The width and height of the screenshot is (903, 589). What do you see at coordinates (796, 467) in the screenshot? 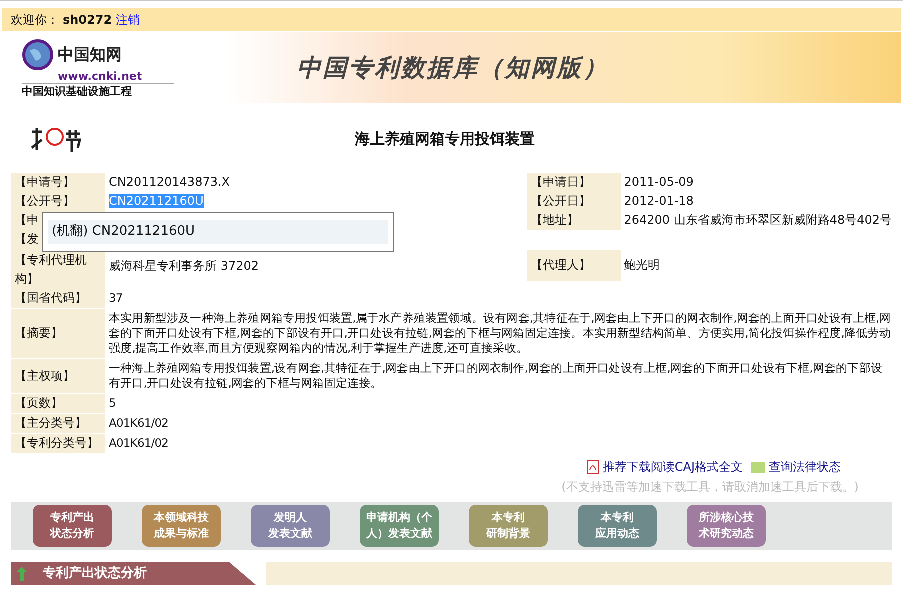
I see `link: 查询法律状态` at bounding box center [796, 467].